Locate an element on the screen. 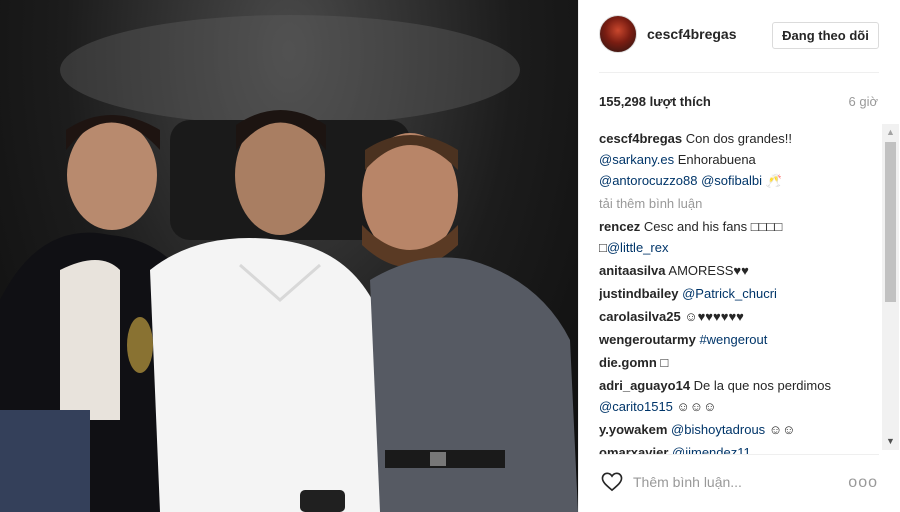  caption-text: Con dos grandes!! is located at coordinates (738, 138).